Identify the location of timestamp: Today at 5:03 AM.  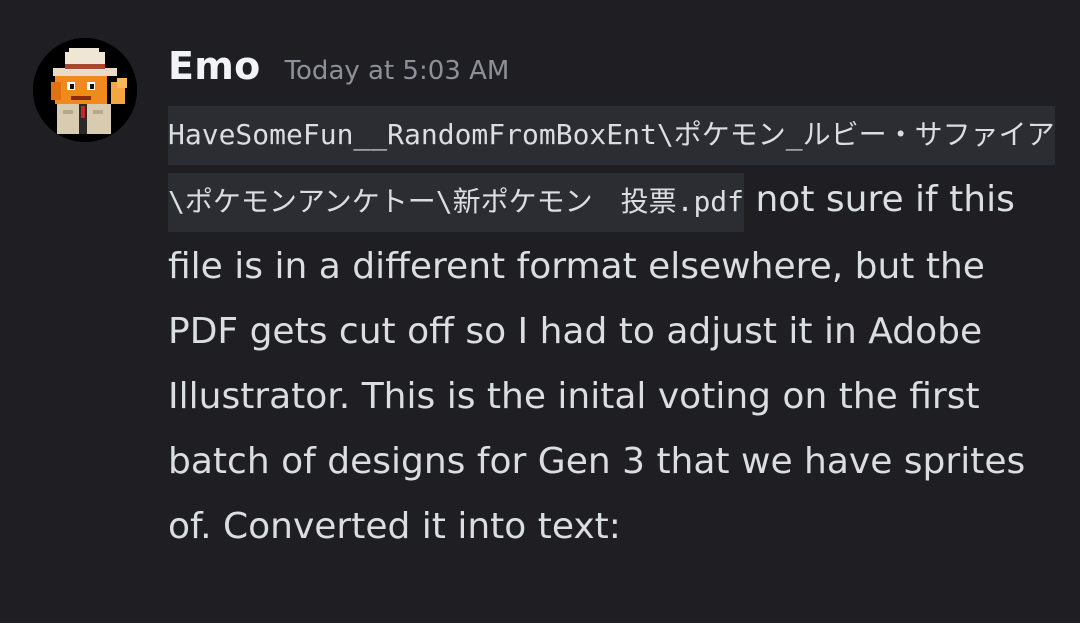
(397, 71).